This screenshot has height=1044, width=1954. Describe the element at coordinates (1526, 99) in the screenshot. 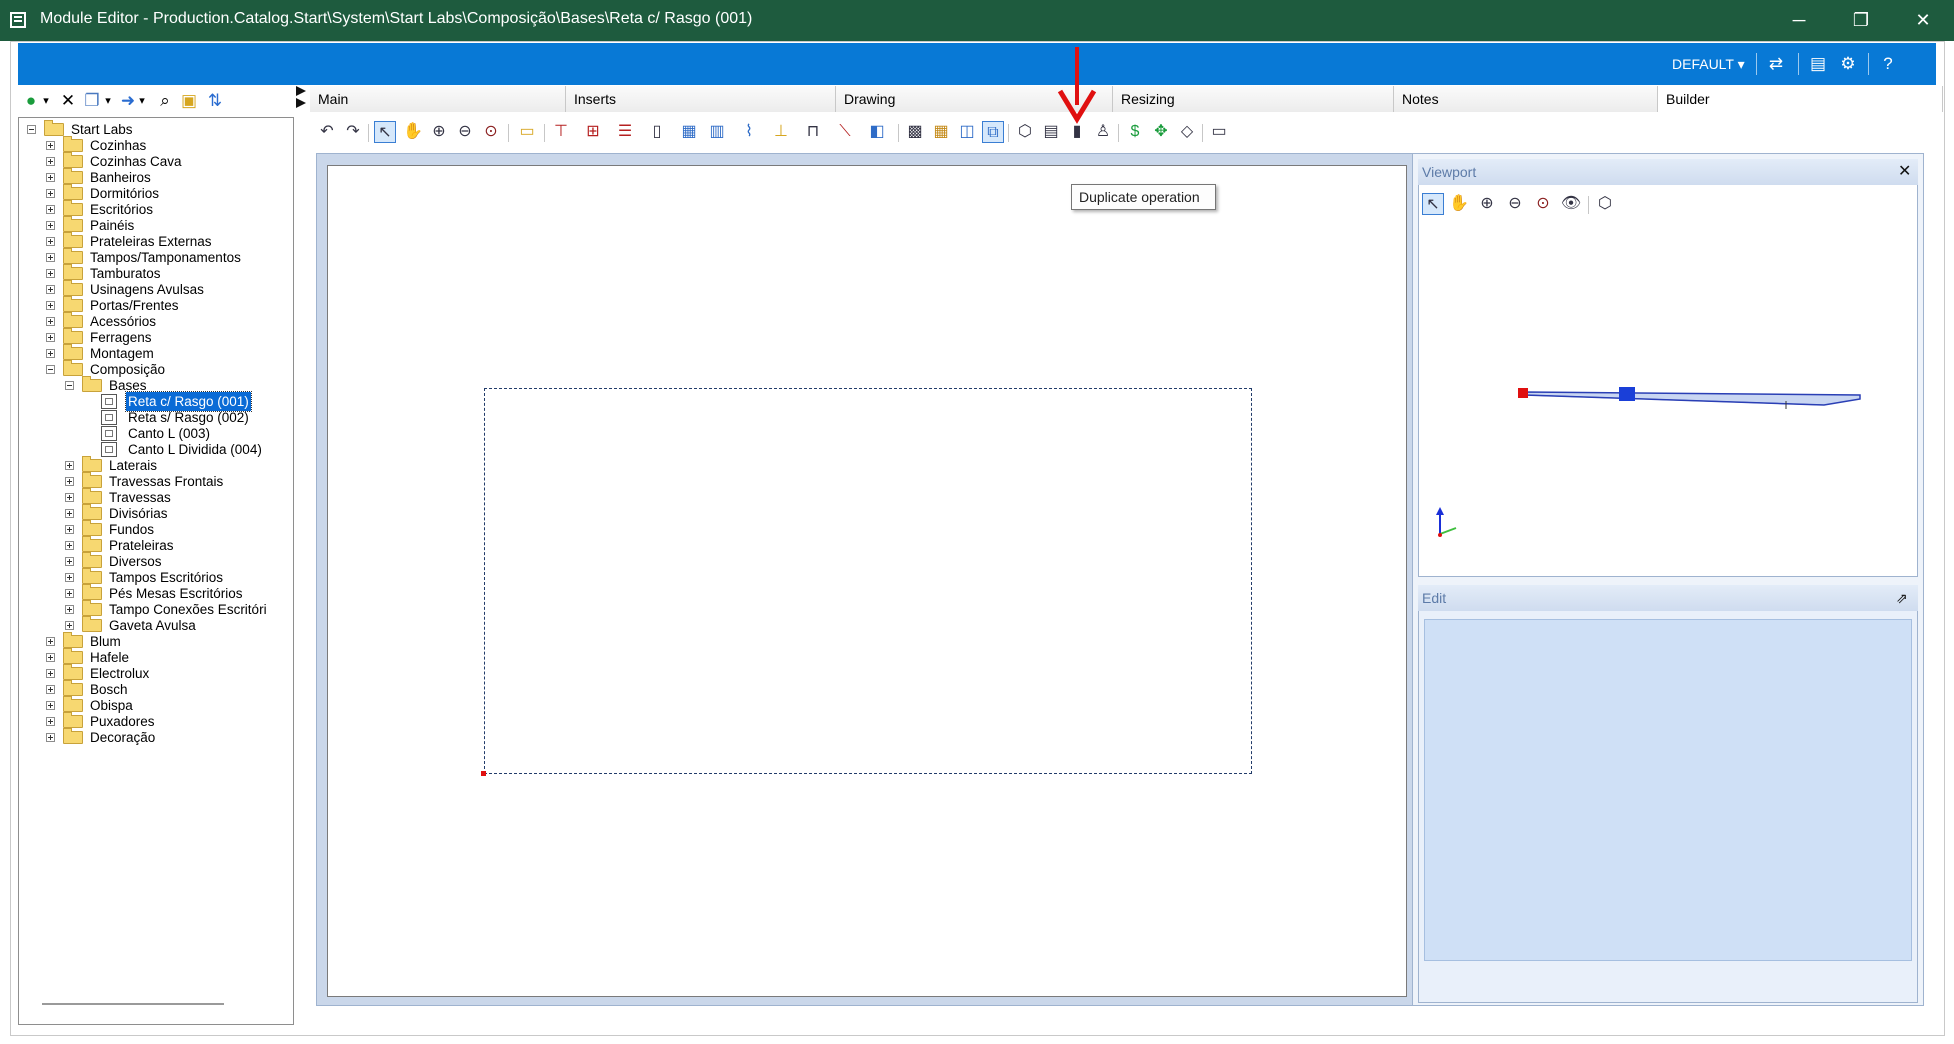

I see `tab-notes: Notes` at that location.